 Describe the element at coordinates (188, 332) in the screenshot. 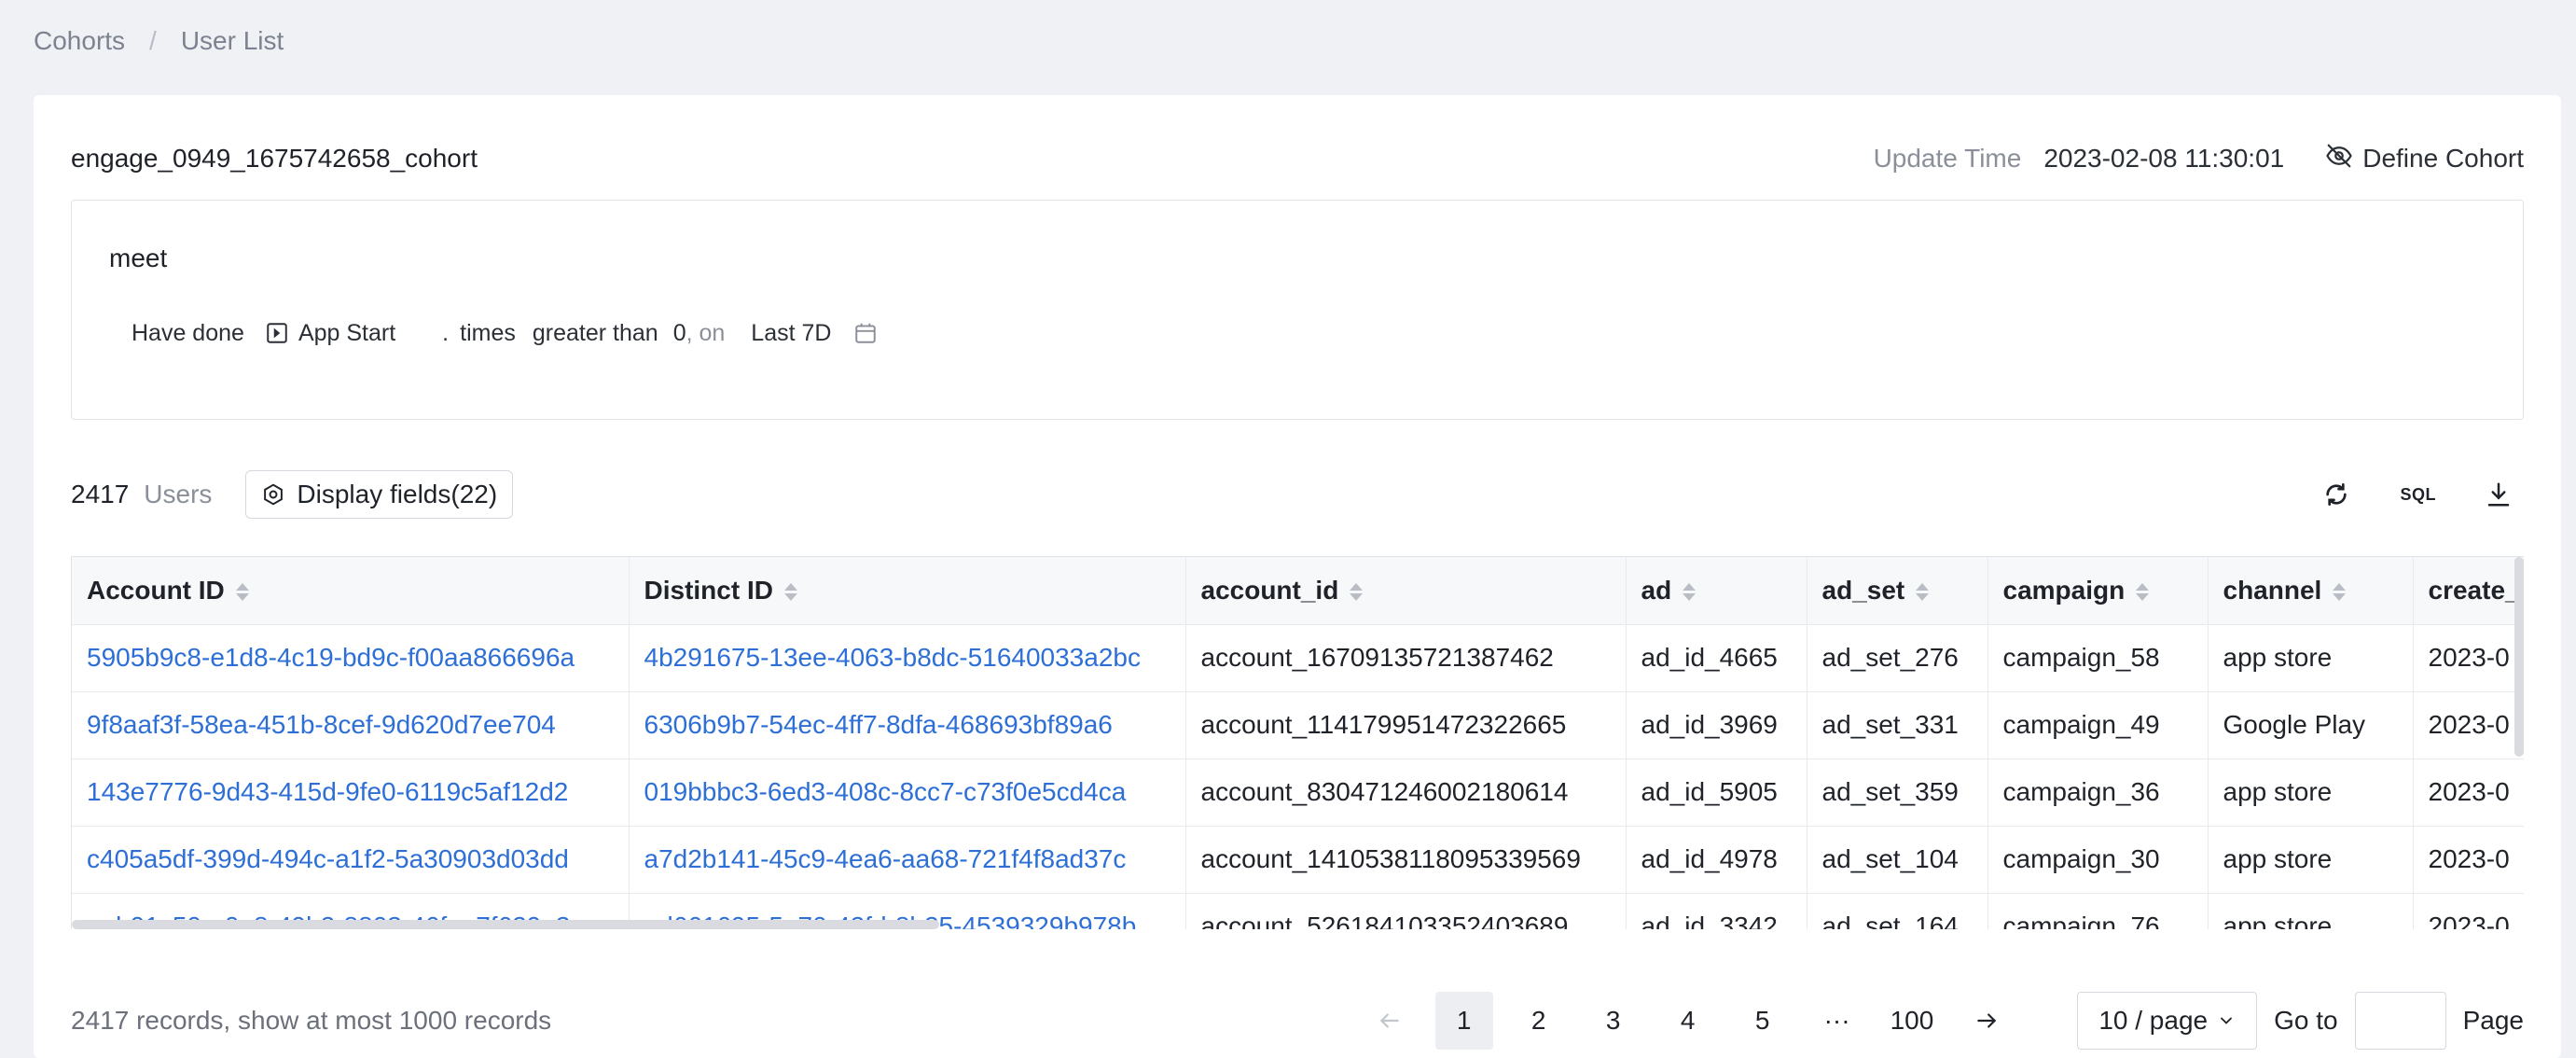

I see `have-done-label: Have done` at that location.